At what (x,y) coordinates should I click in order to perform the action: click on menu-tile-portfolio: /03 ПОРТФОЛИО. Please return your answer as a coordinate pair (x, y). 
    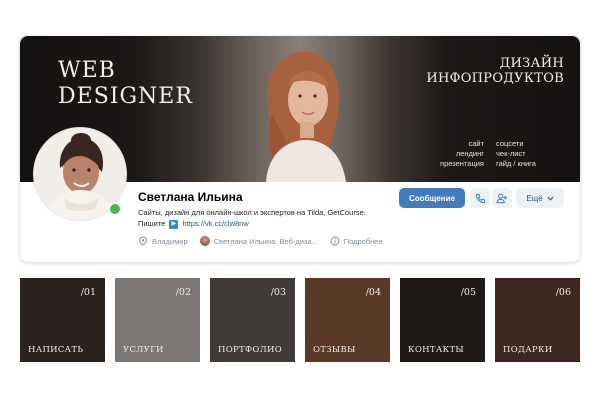
    Looking at the image, I should click on (252, 320).